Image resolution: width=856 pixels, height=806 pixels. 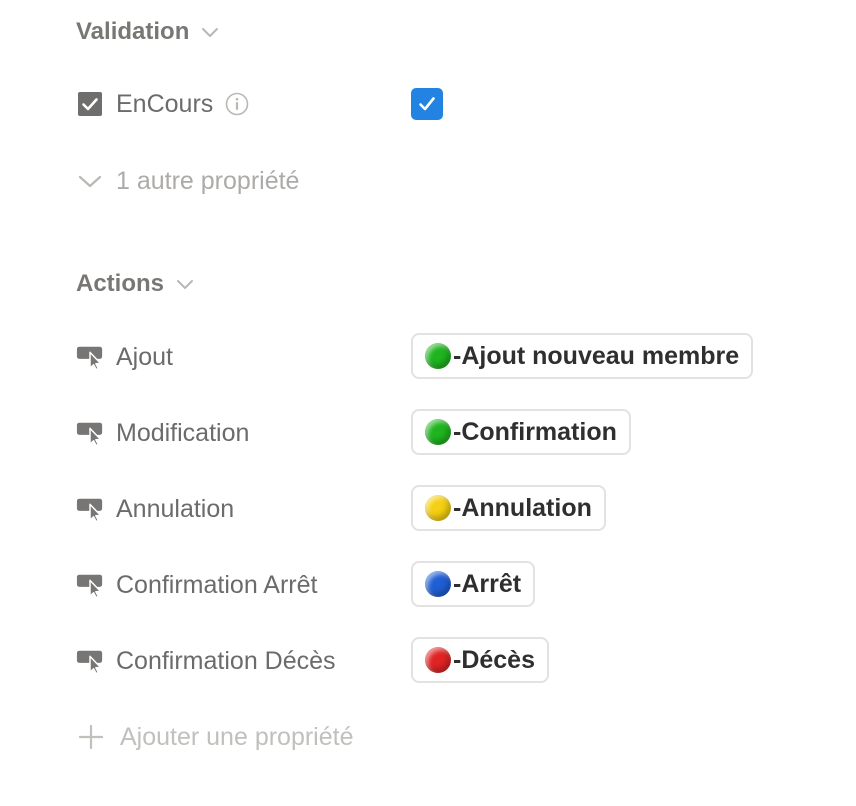 I want to click on action-button-label: -Confirmation, so click(x=535, y=431).